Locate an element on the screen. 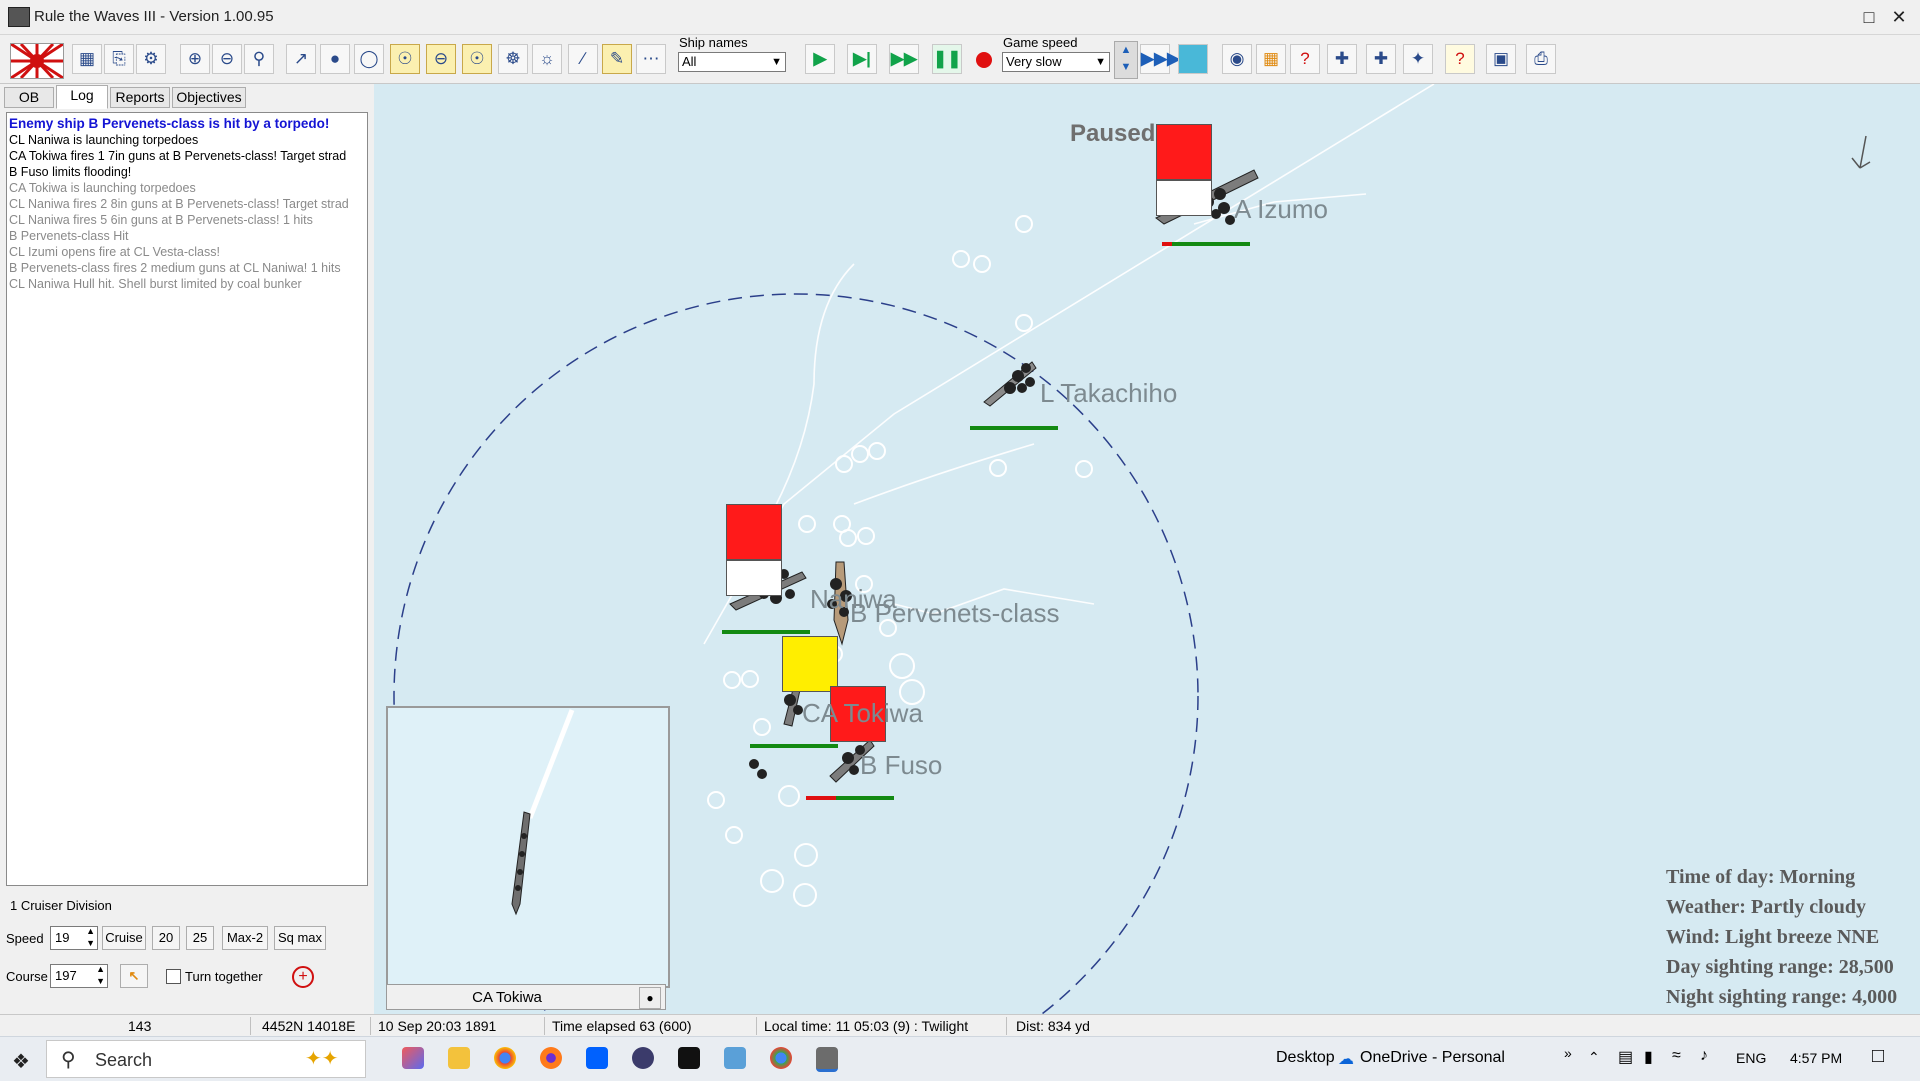 This screenshot has width=1920, height=1081. fastest-forward-icon: ▶▶▶ is located at coordinates (1160, 59).